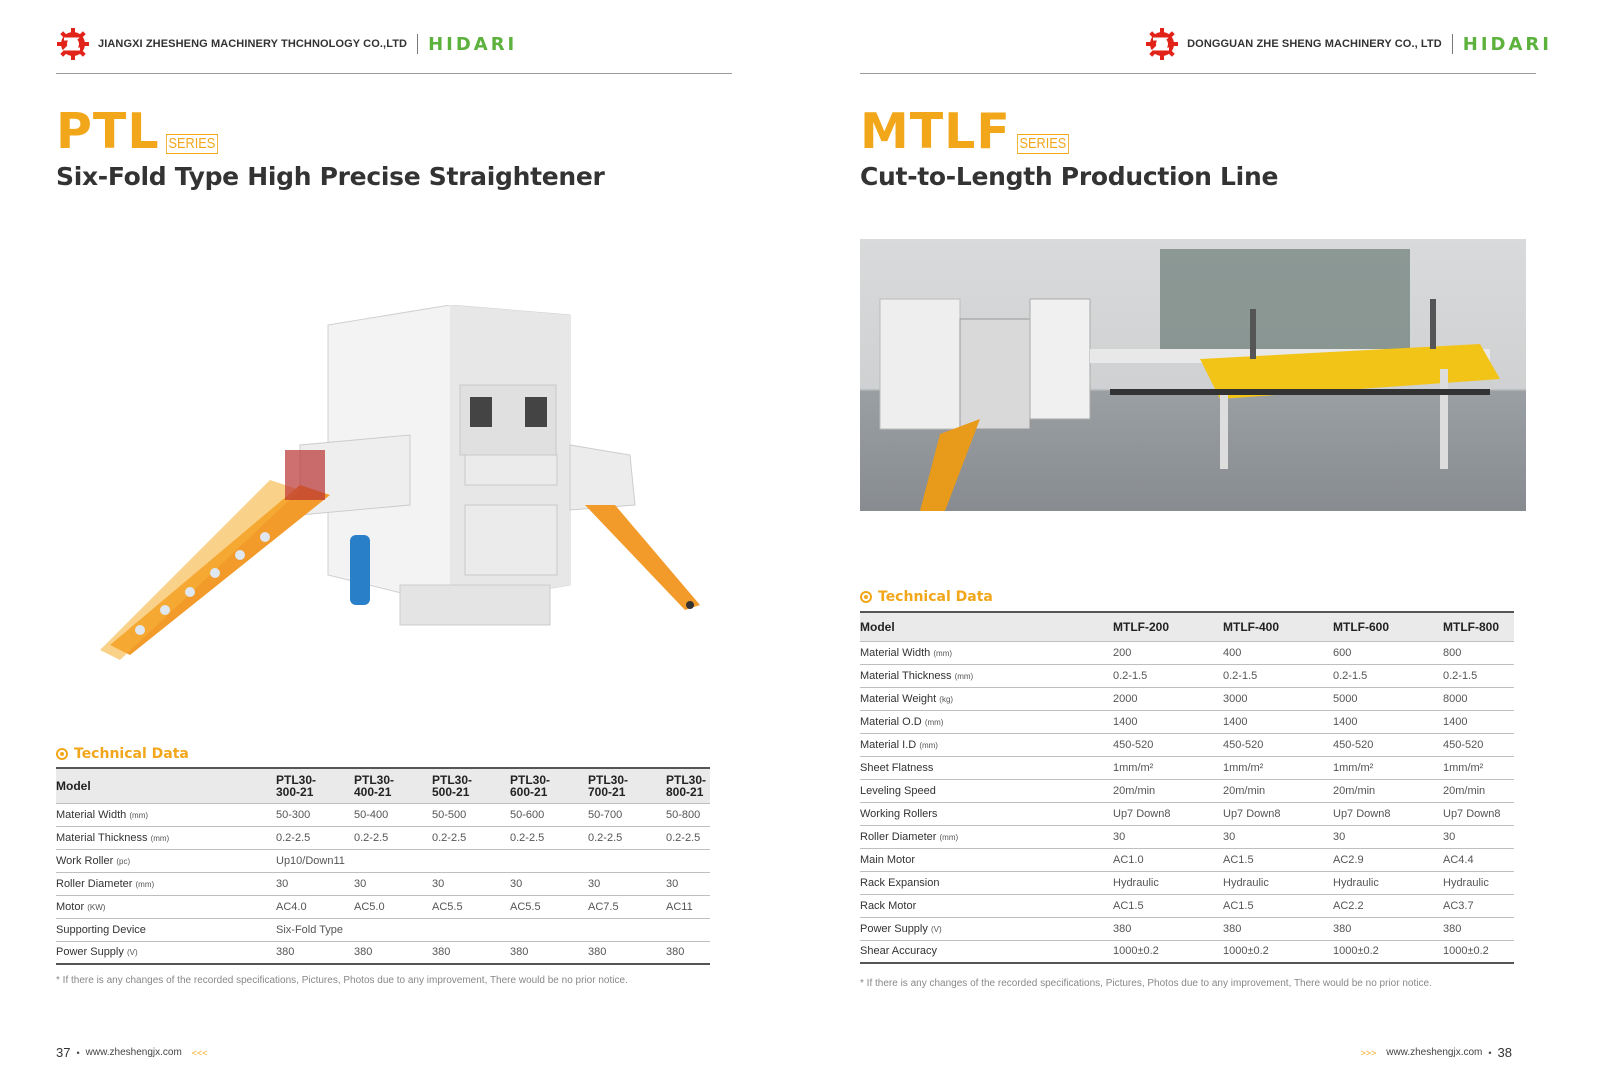 The image size is (1608, 1091). Describe the element at coordinates (926, 597) in the screenshot. I see `tech-data-heading: Technical Data` at that location.